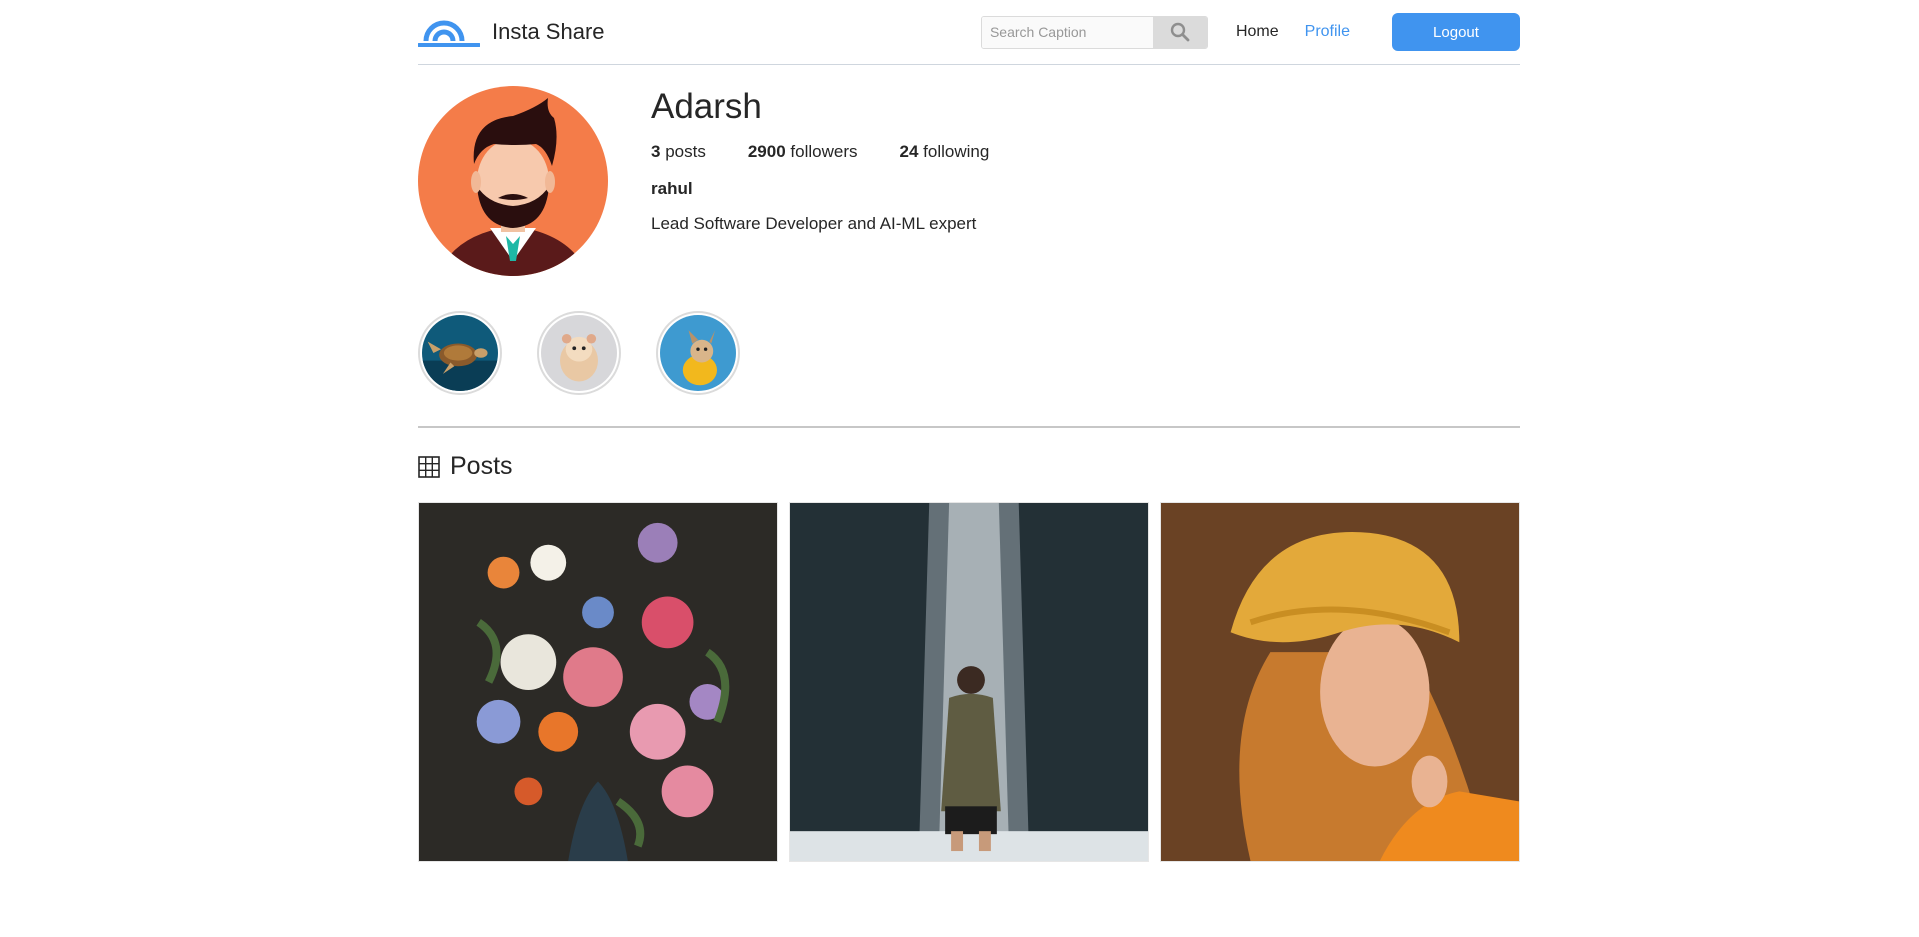 Image resolution: width=1919 pixels, height=937 pixels. What do you see at coordinates (685, 151) in the screenshot?
I see `posts-label: posts` at bounding box center [685, 151].